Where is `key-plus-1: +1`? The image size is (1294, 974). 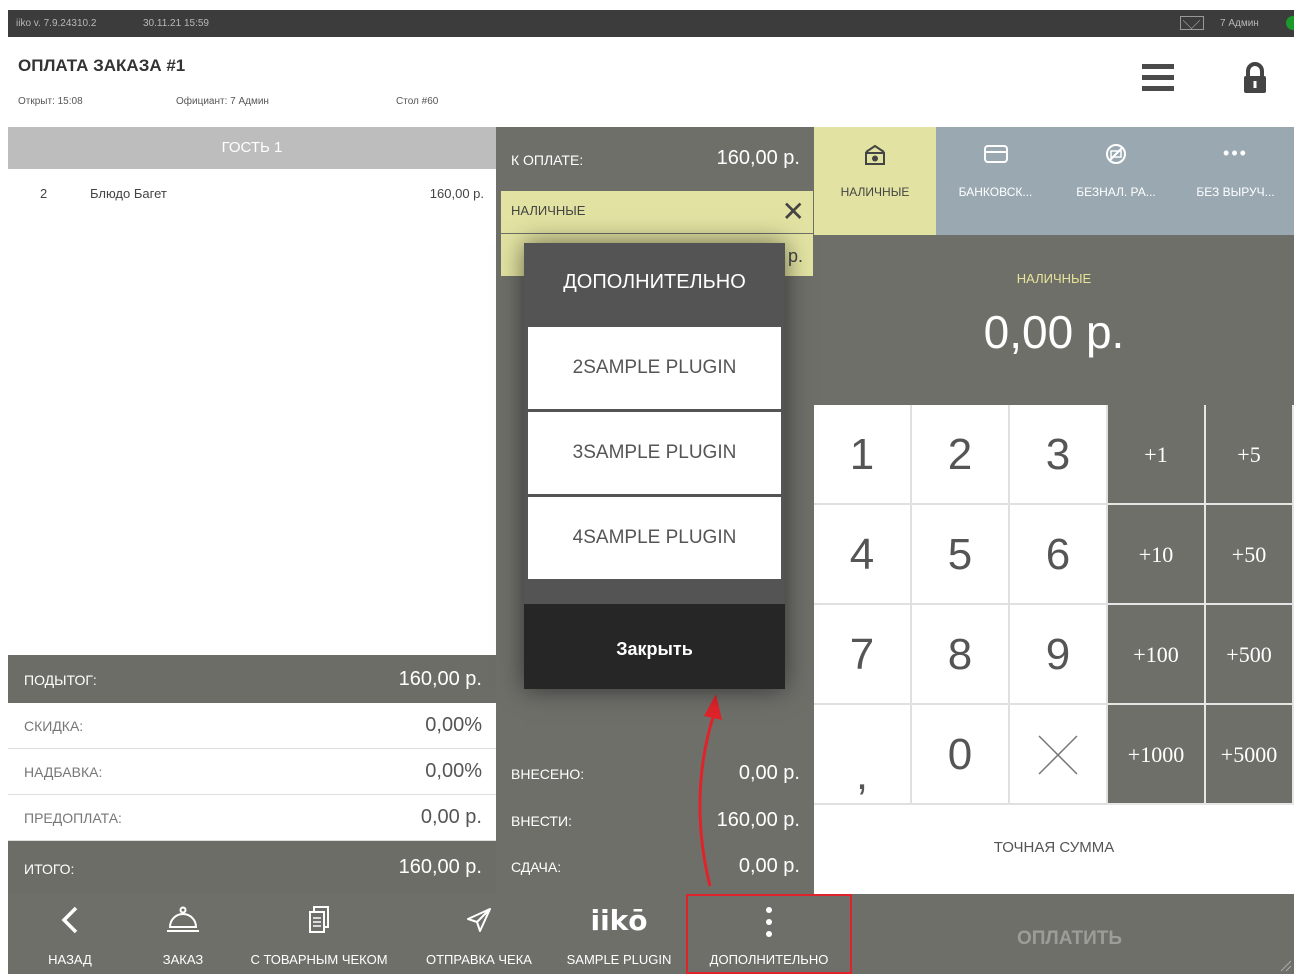 key-plus-1: +1 is located at coordinates (1157, 455).